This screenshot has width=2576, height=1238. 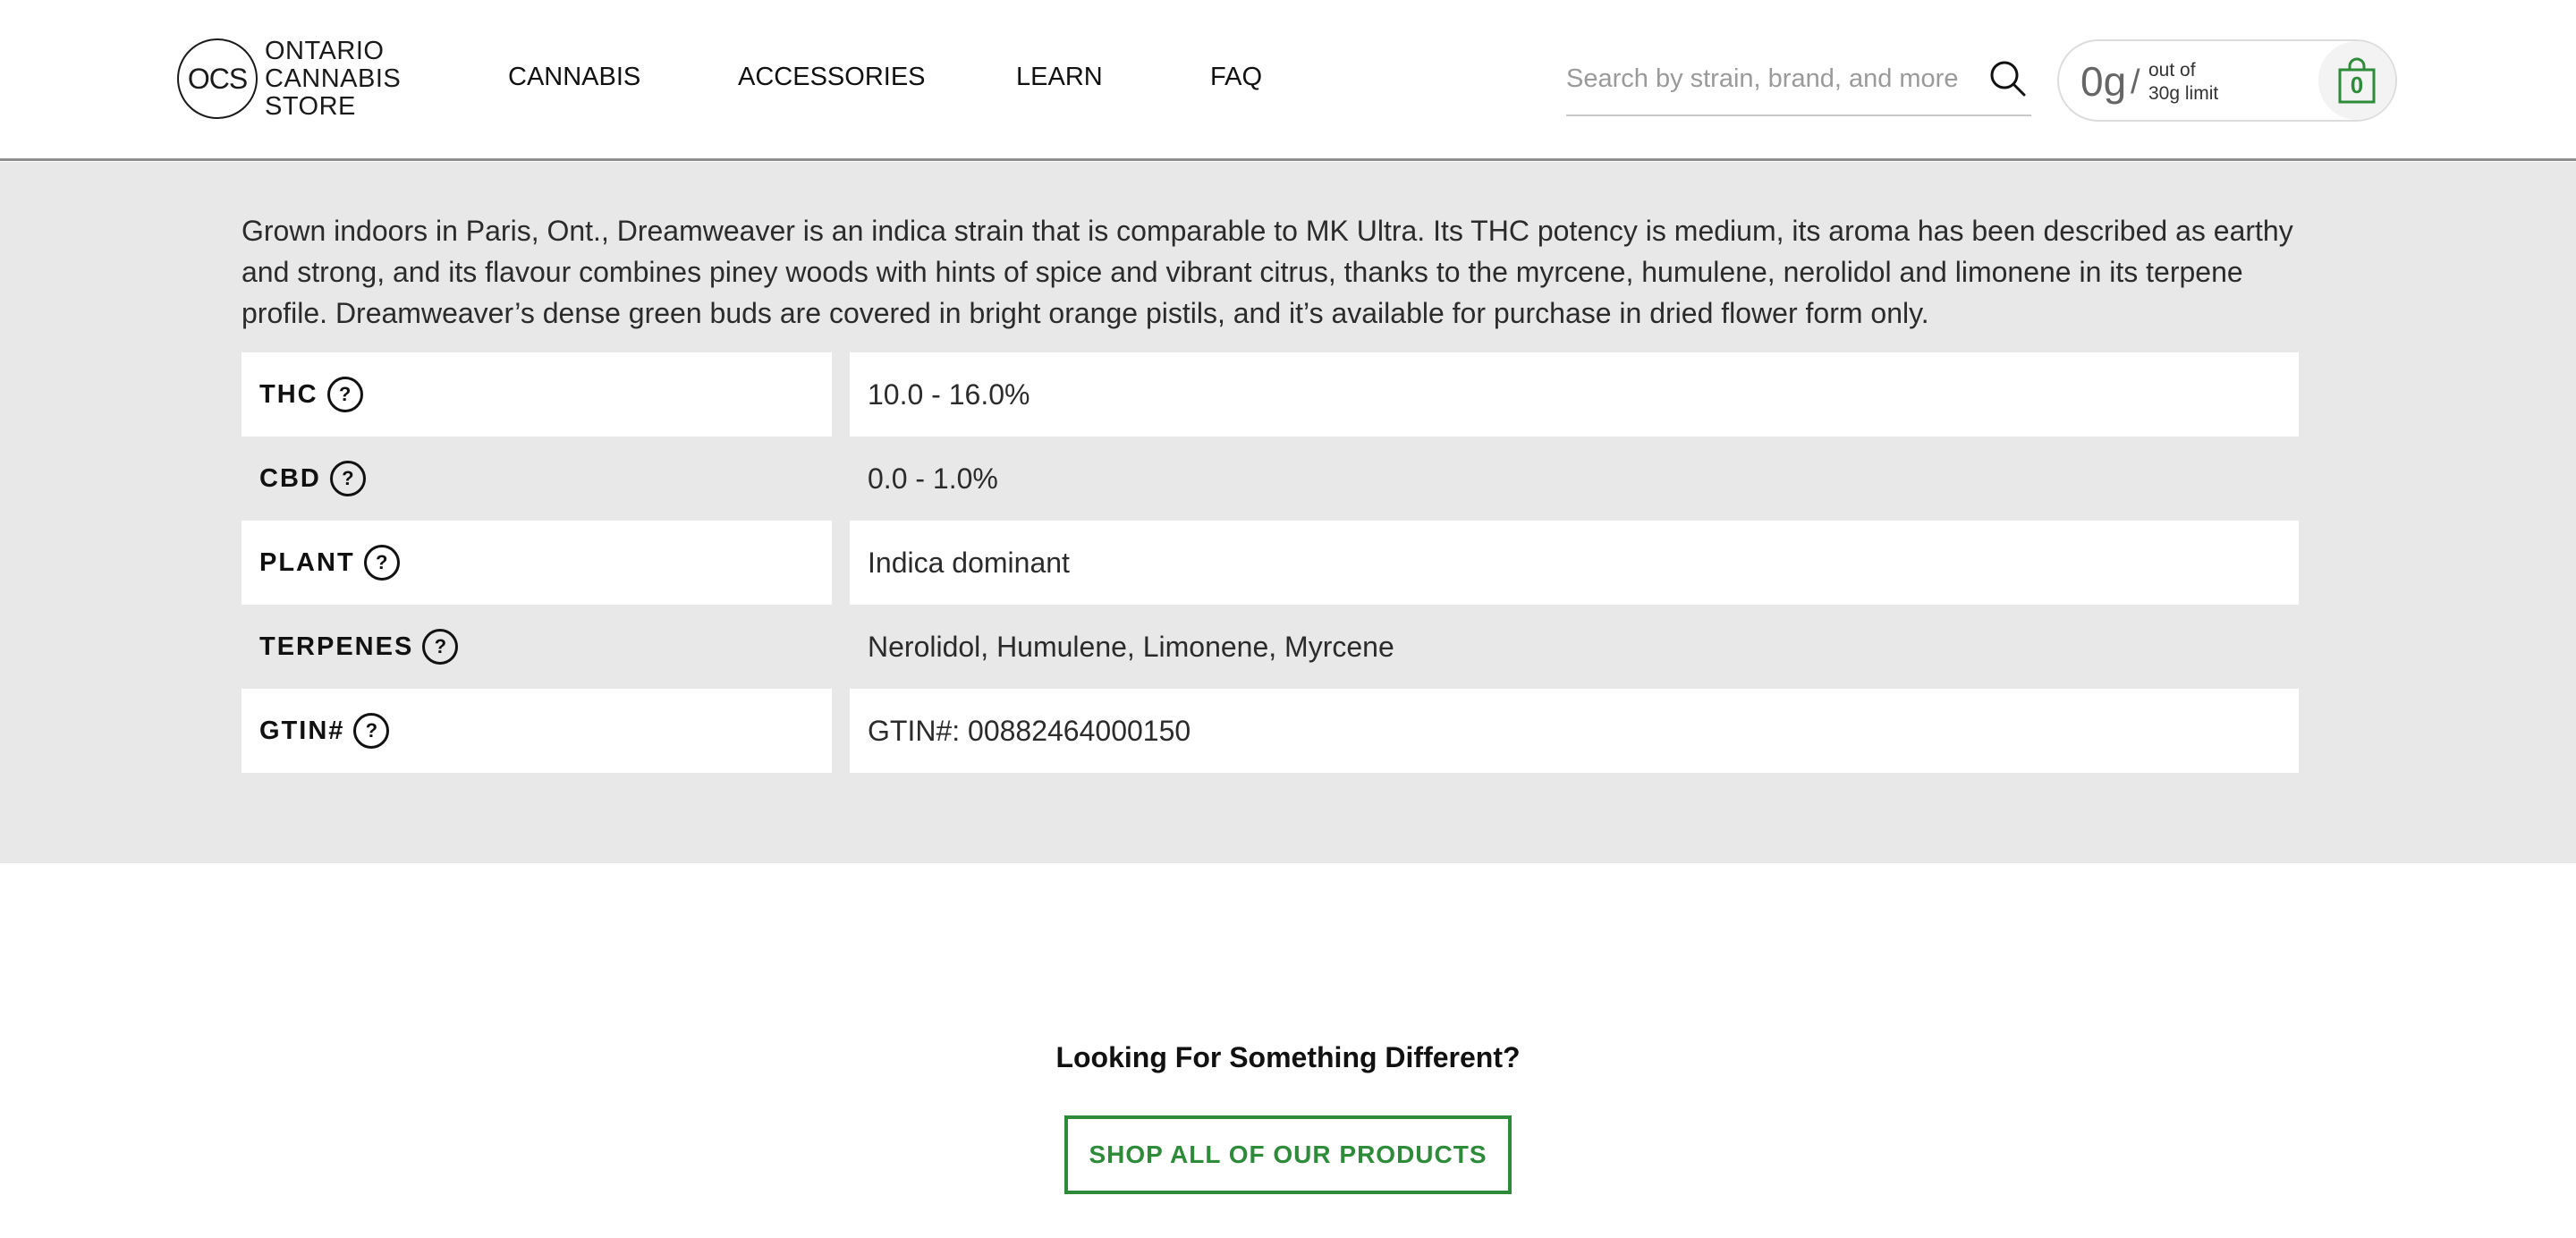 I want to click on spec-value-cell: 0.0 - 1.0%, so click(x=1574, y=479).